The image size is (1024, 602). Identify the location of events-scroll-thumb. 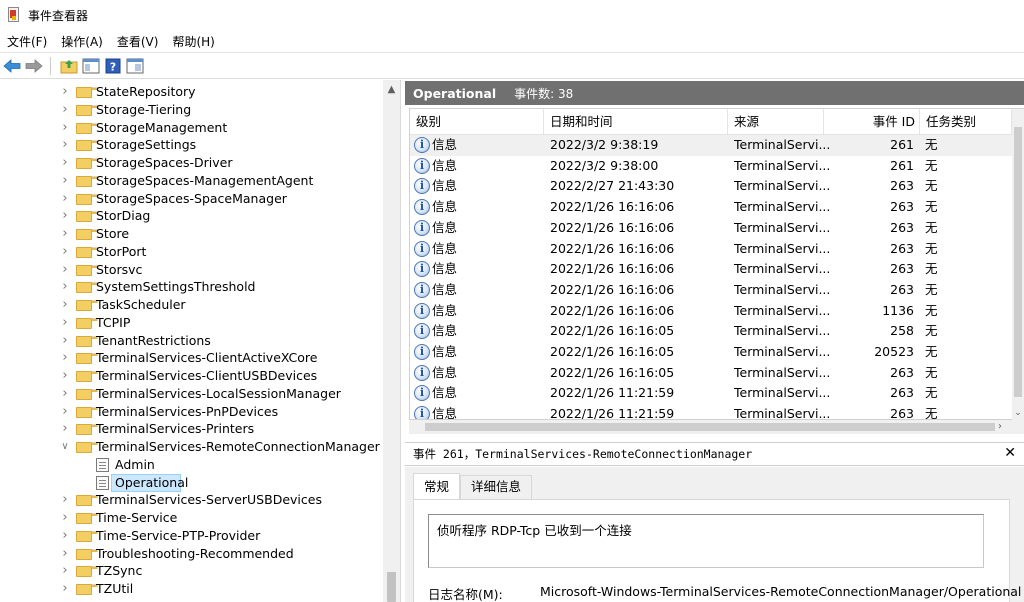
(1018, 262).